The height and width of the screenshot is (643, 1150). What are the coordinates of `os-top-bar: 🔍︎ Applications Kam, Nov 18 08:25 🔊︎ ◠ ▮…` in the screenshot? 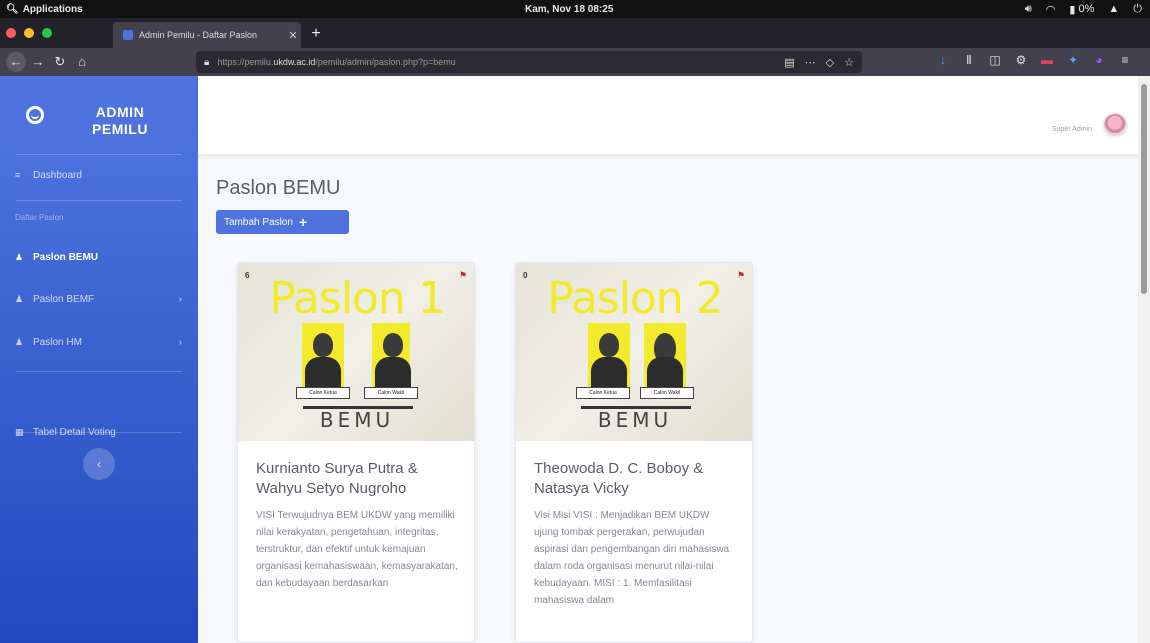 It's located at (575, 9).